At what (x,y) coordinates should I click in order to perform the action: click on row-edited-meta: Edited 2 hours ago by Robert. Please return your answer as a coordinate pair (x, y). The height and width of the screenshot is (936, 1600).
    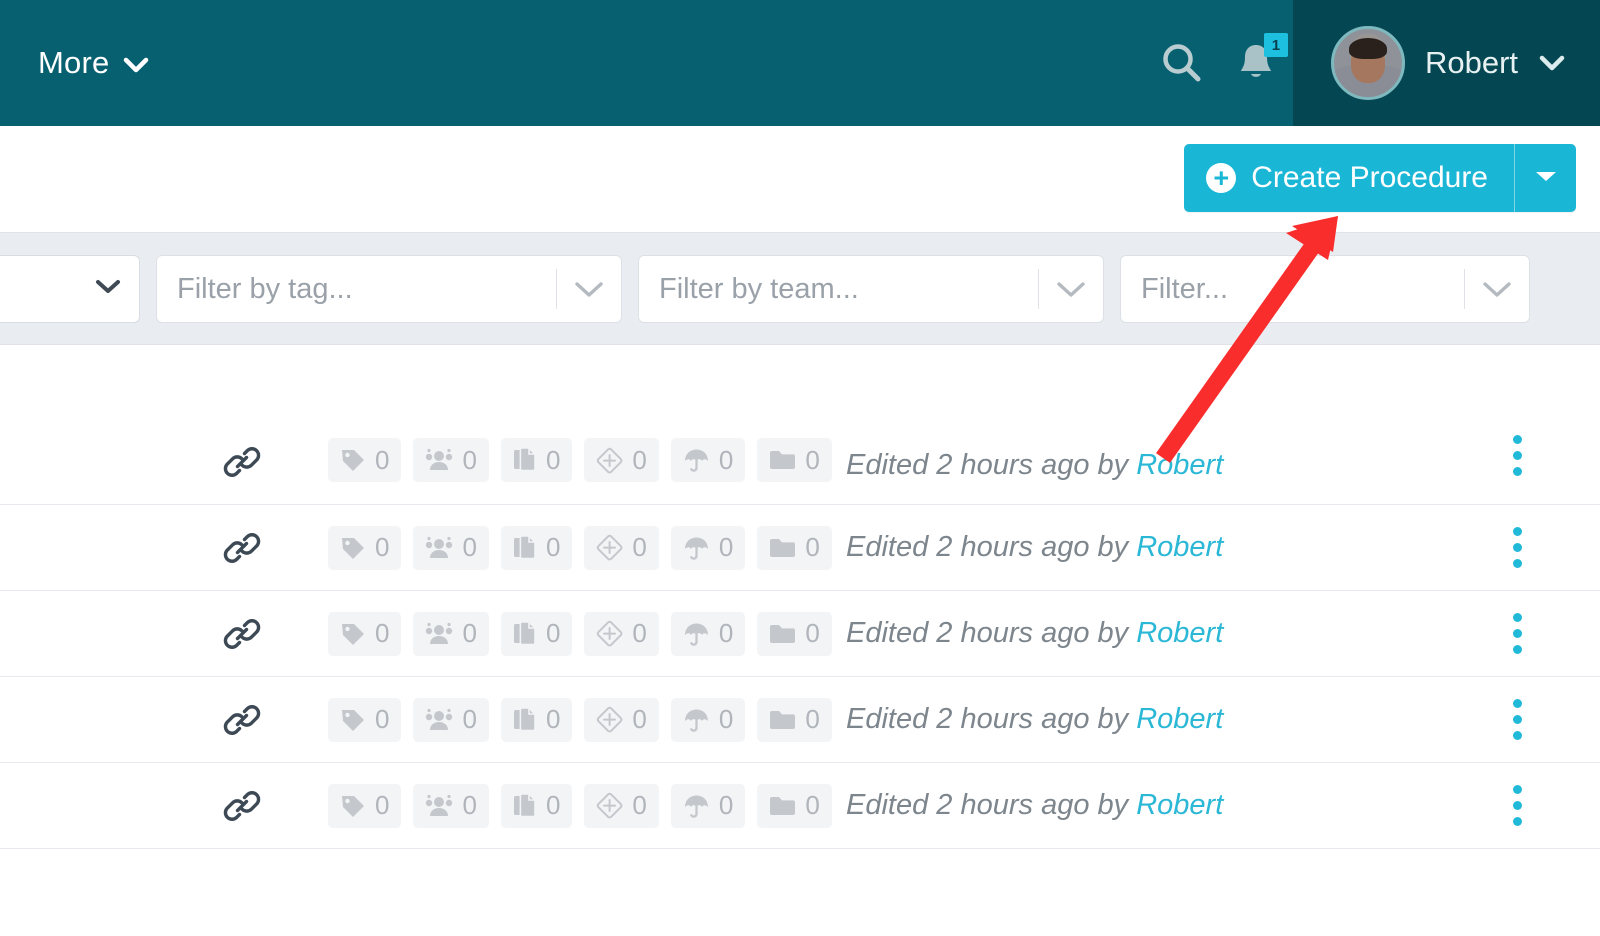
    Looking at the image, I should click on (1034, 719).